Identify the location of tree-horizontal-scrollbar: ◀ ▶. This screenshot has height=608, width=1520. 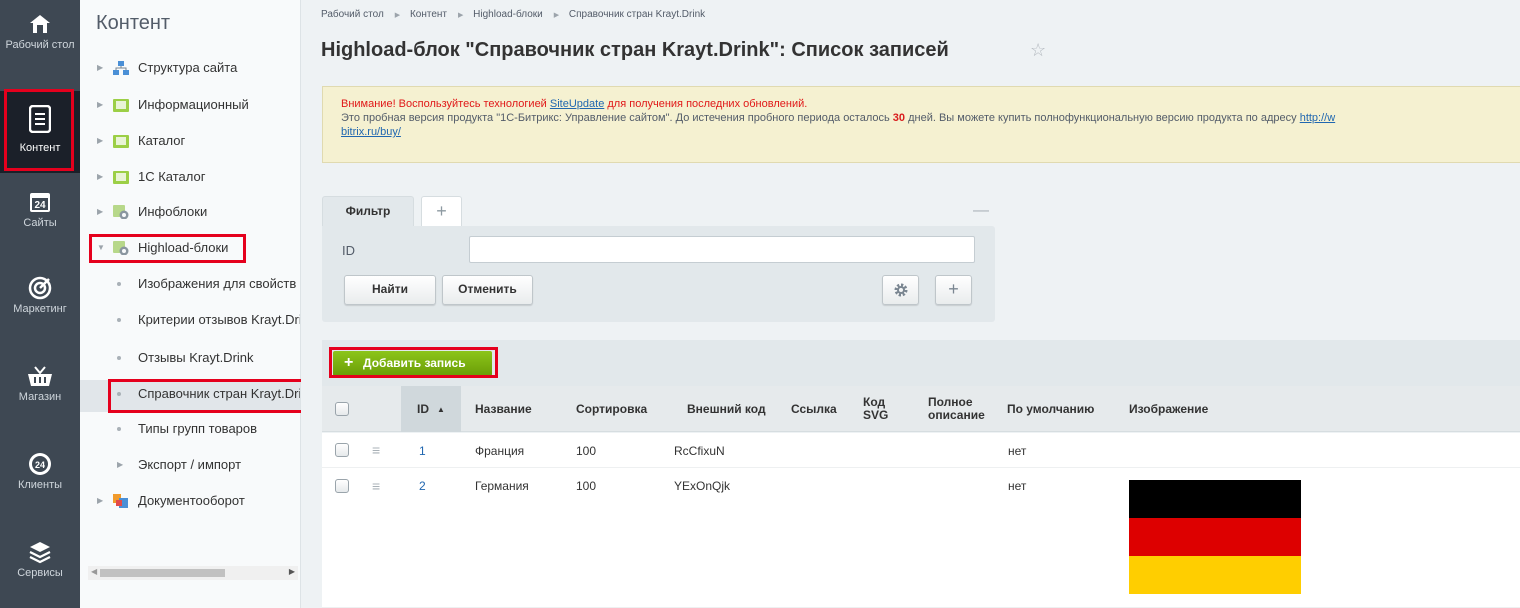
(193, 573).